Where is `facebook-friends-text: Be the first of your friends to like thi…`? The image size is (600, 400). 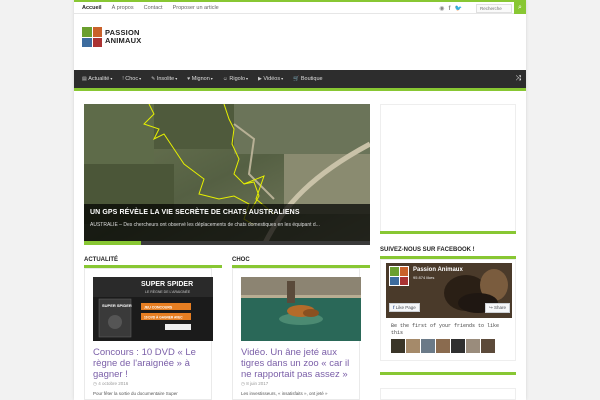
facebook-friends-text: Be the first of your friends to like thi… is located at coordinates (445, 329).